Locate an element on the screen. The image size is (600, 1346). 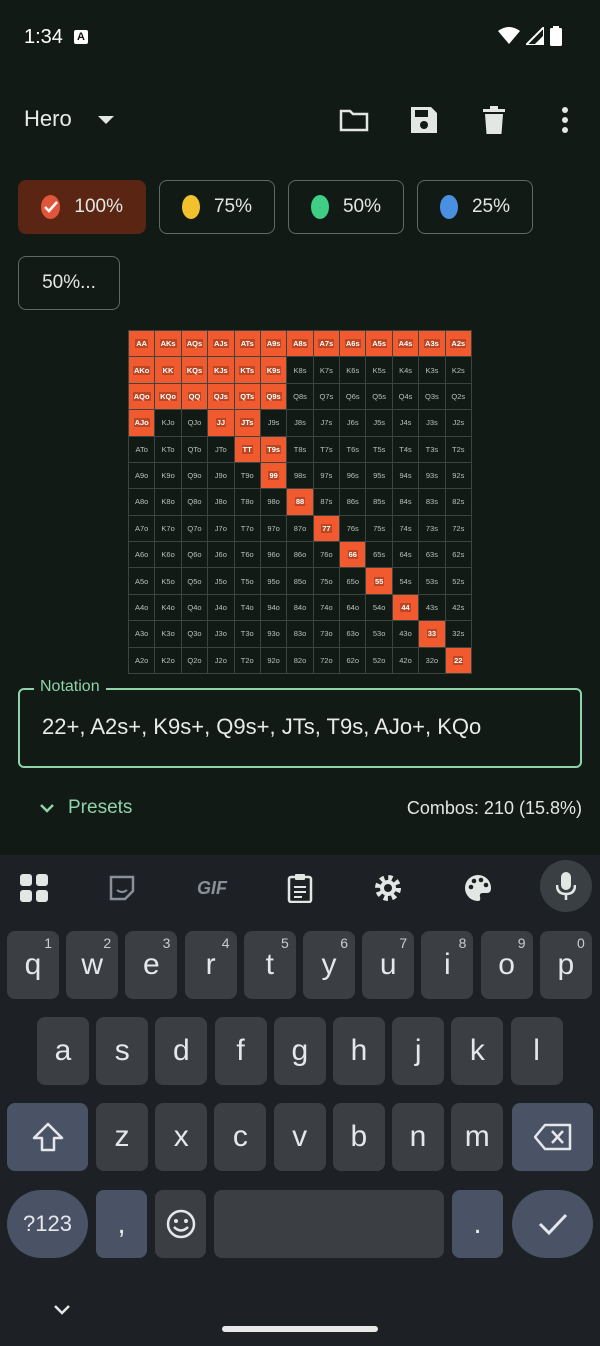
chip-25: 25% is located at coordinates (475, 207).